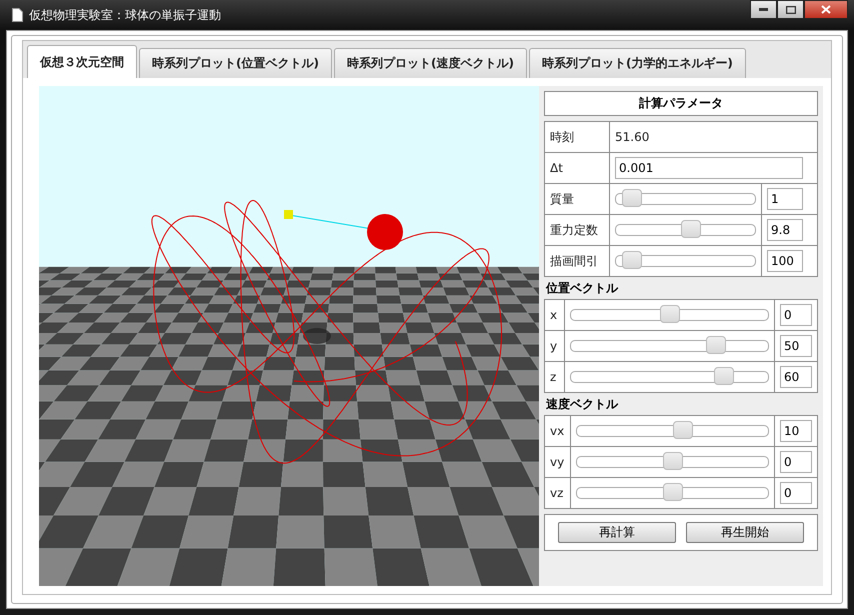 This screenshot has height=615, width=854. What do you see at coordinates (574, 230) in the screenshot?
I see `param-label: 重力定数` at bounding box center [574, 230].